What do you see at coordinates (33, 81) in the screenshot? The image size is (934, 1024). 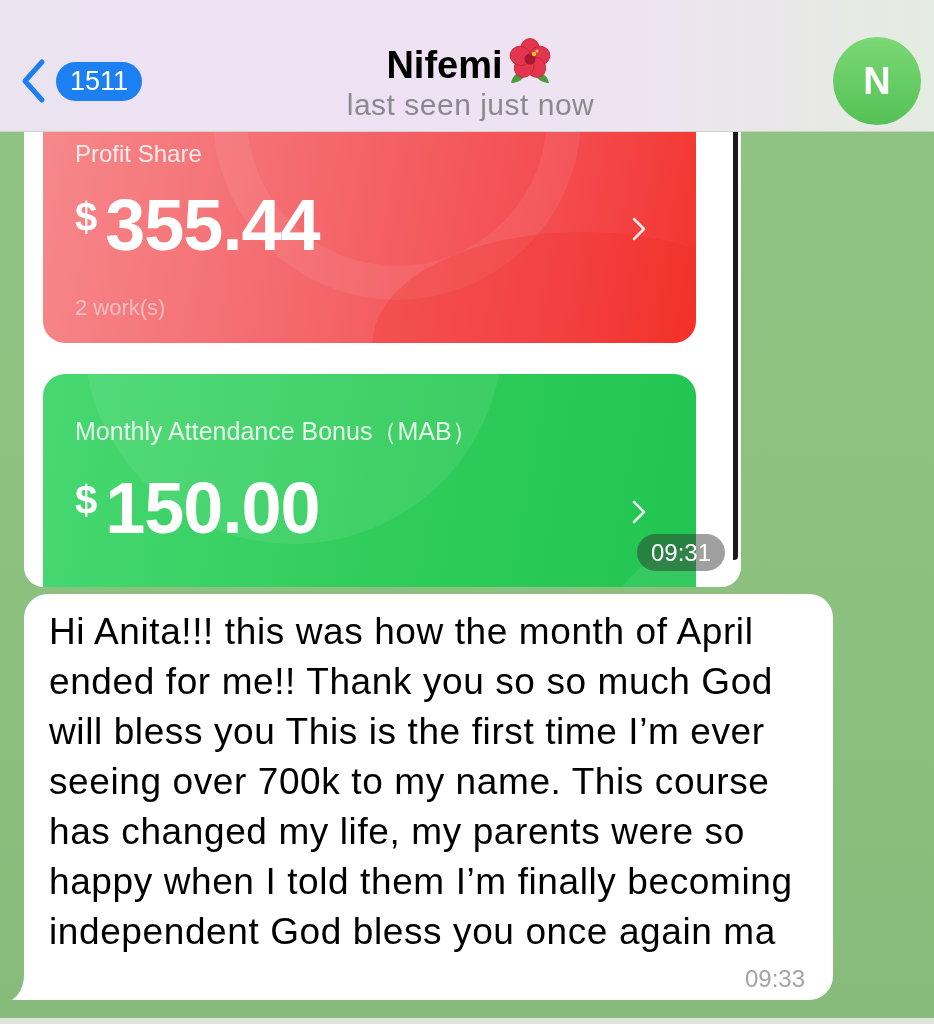 I see `back-chevron-icon` at bounding box center [33, 81].